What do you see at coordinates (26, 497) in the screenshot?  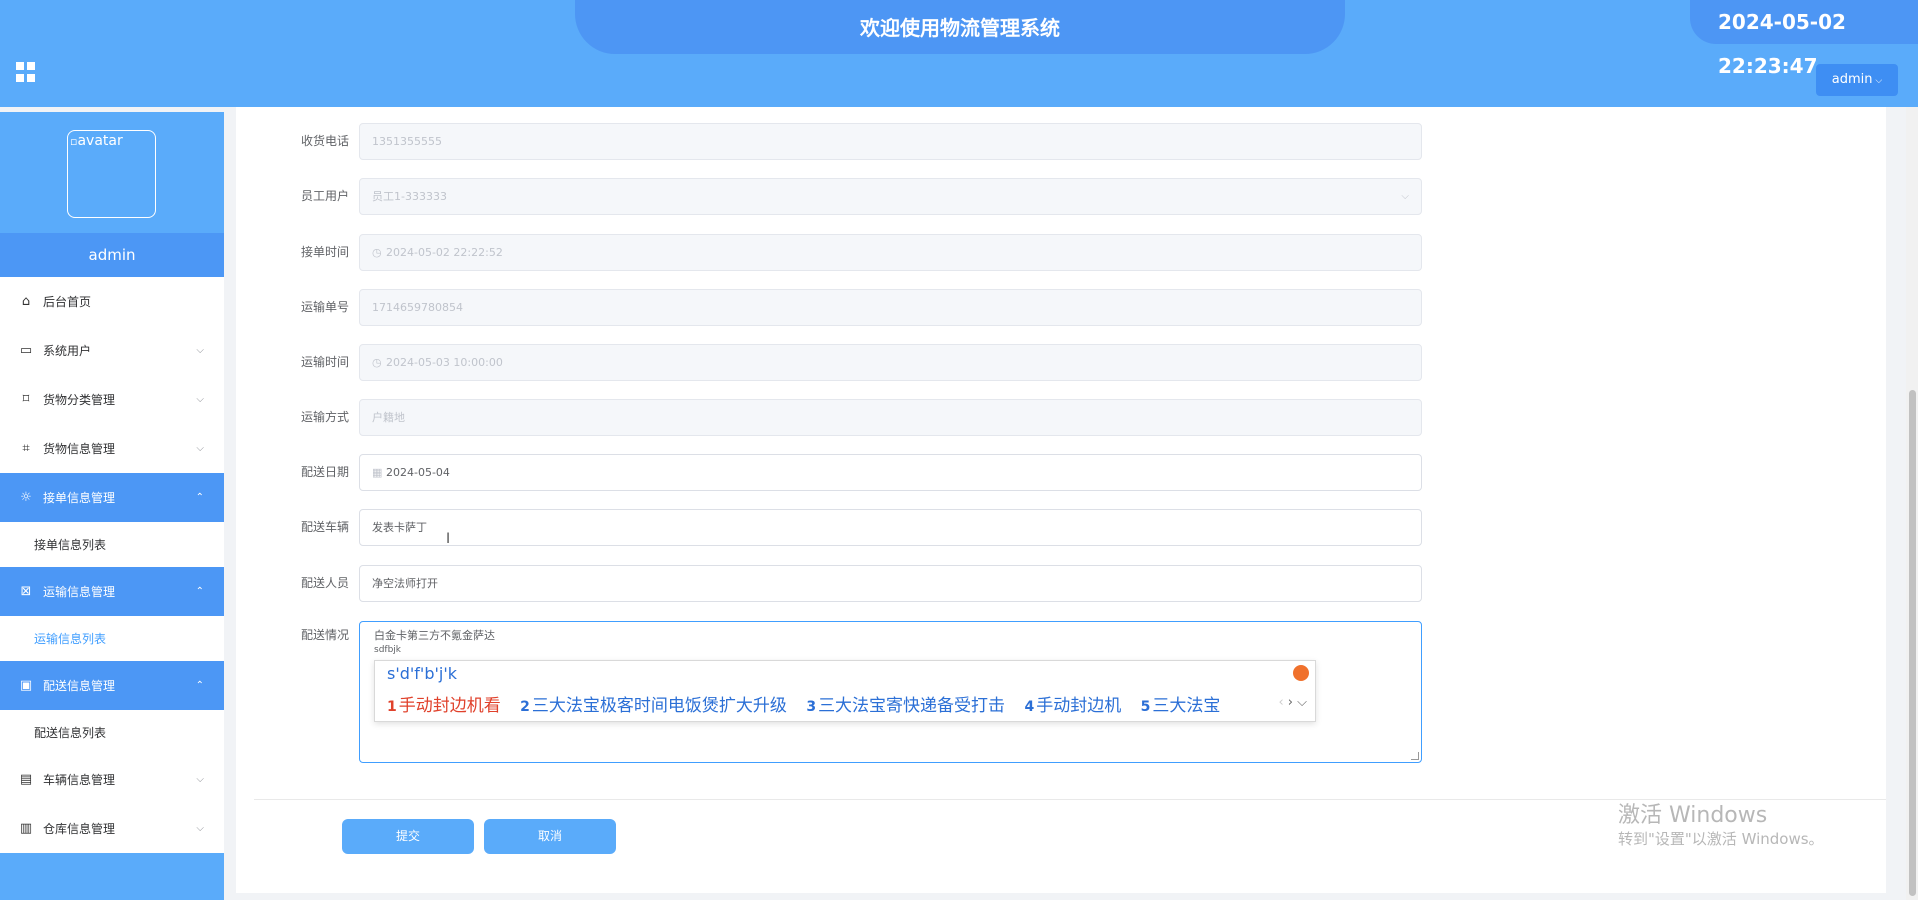 I see `sun-icon: ☼` at bounding box center [26, 497].